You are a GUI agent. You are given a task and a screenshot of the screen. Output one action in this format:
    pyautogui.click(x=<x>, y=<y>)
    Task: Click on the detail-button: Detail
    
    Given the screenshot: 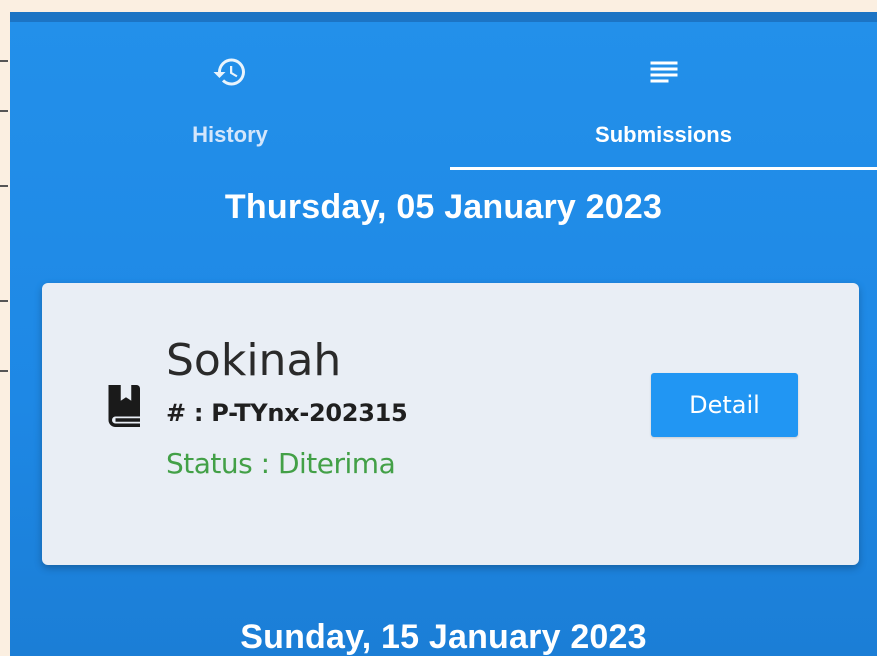 What is the action you would take?
    pyautogui.click(x=724, y=405)
    